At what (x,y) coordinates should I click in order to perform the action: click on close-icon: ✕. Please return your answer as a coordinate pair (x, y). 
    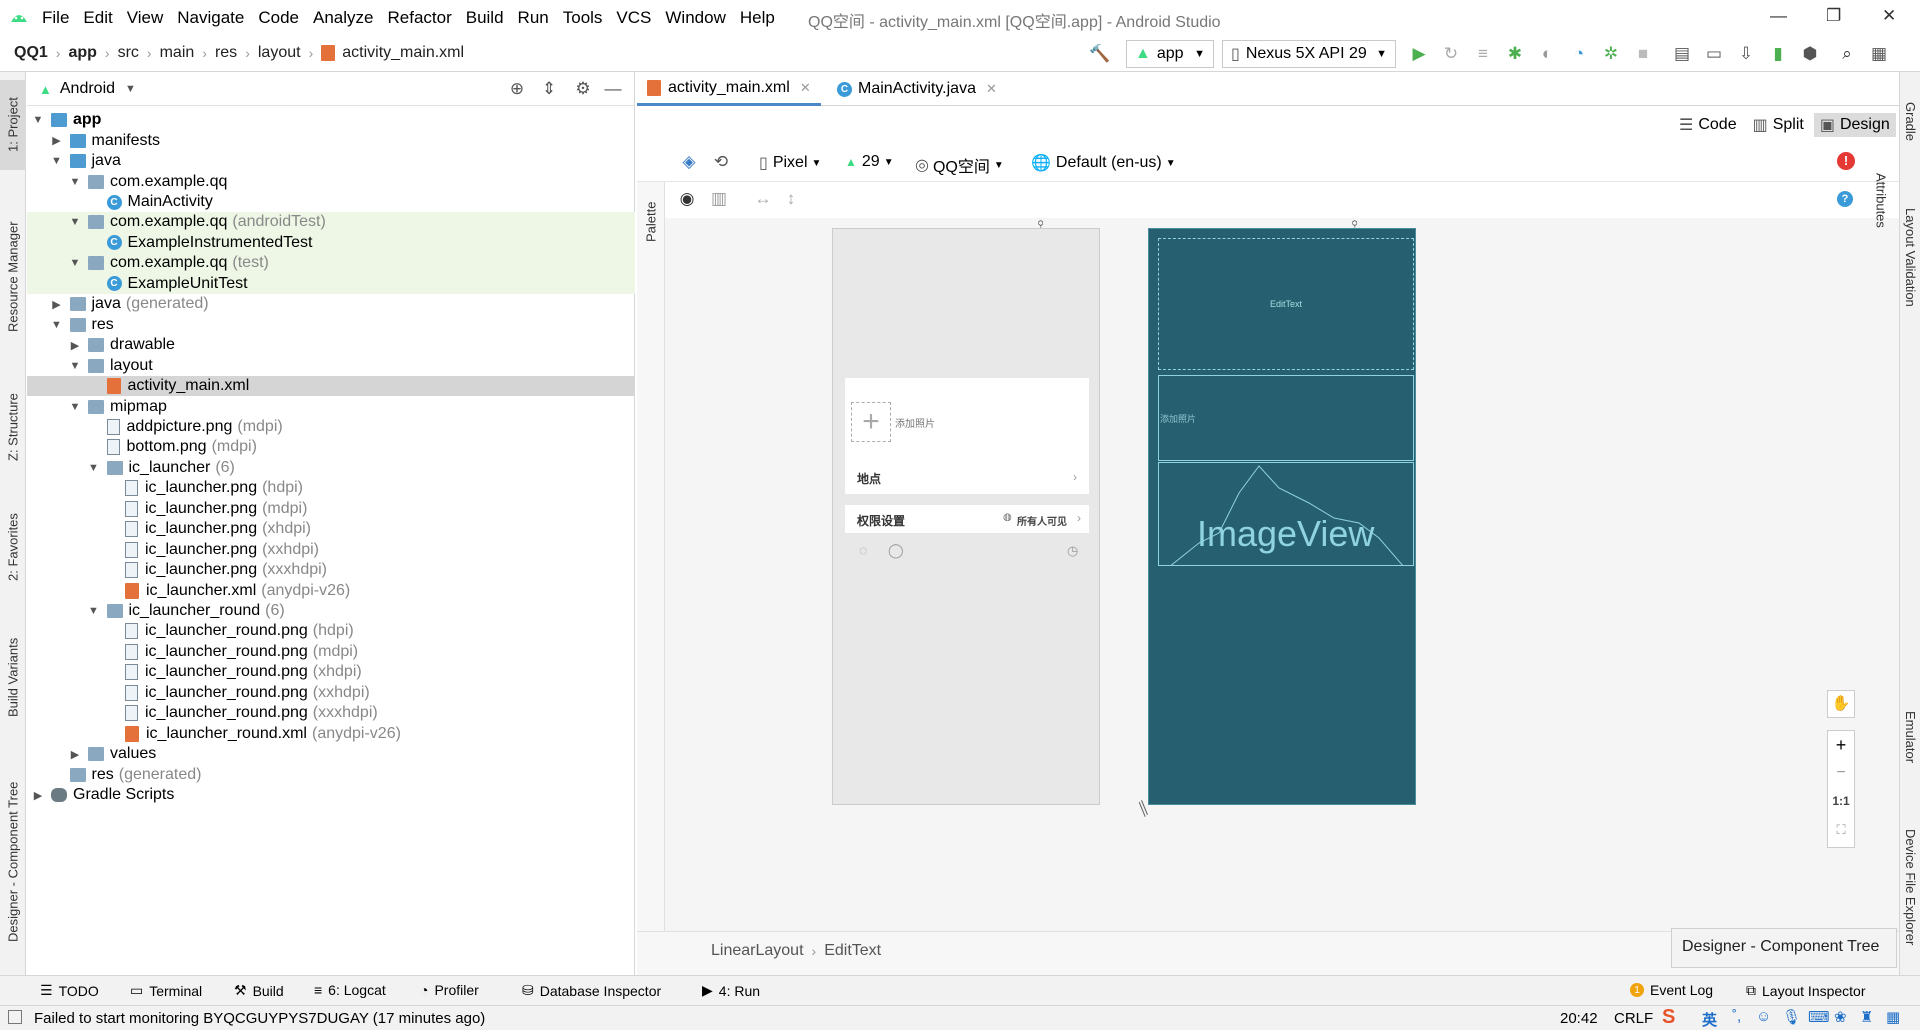
    Looking at the image, I should click on (991, 89).